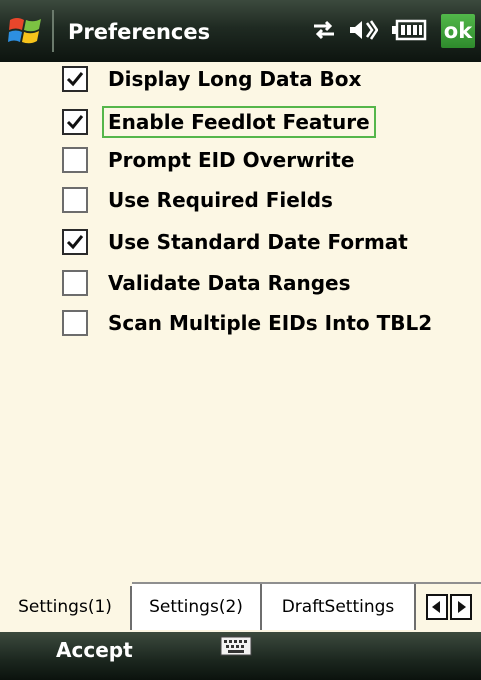 This screenshot has height=680, width=481. I want to click on volume-icon, so click(363, 30).